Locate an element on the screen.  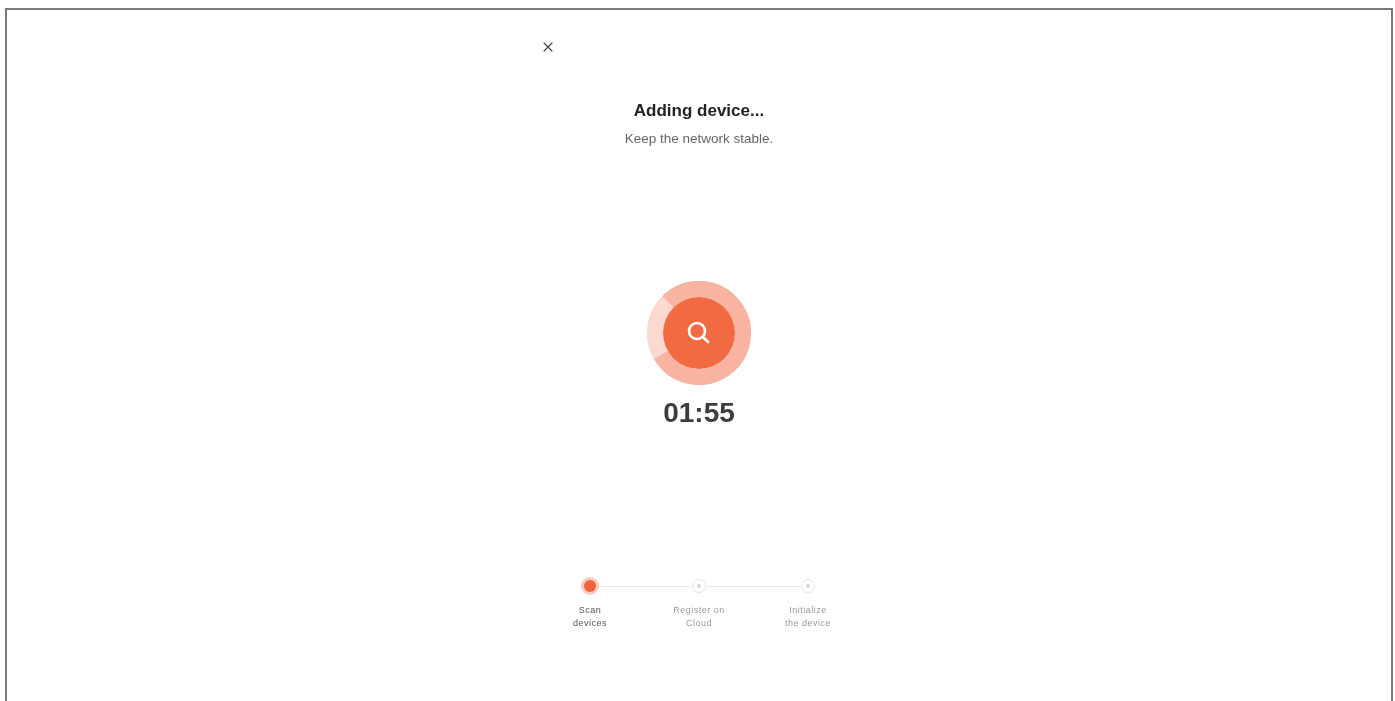
step-label: Initialize the device is located at coordinates (808, 617).